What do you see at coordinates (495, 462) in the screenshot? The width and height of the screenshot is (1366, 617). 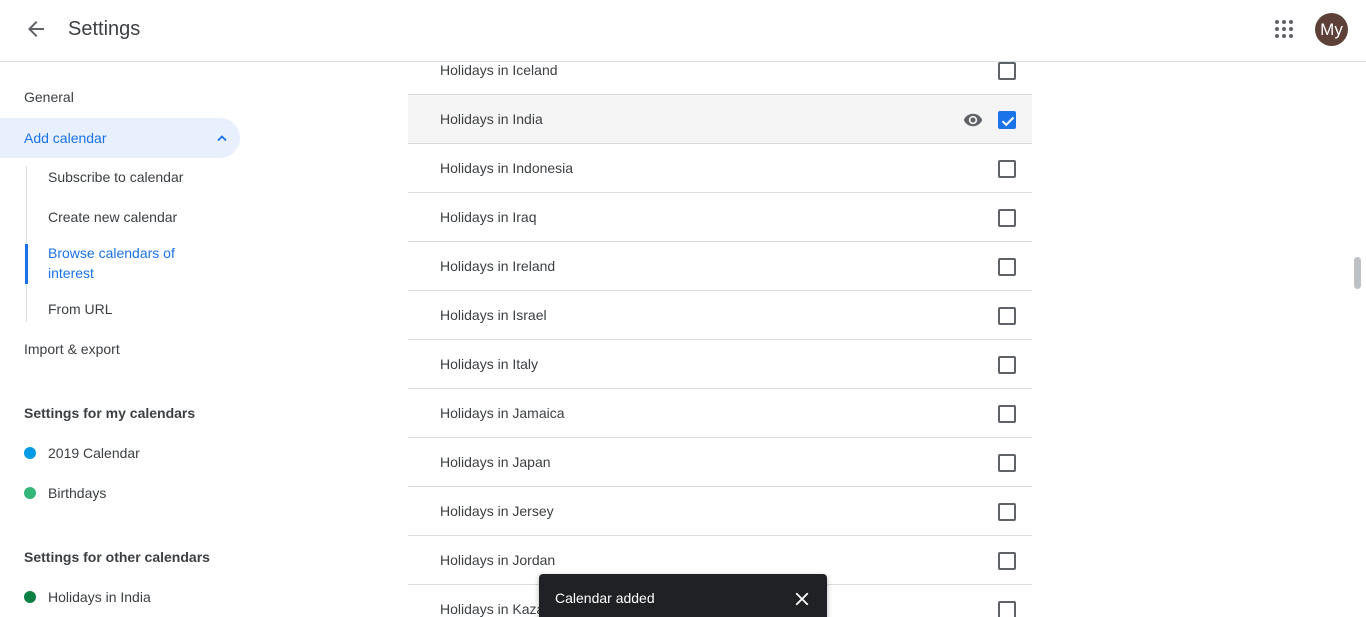 I see `calendar-row-label: Holidays in Japan` at bounding box center [495, 462].